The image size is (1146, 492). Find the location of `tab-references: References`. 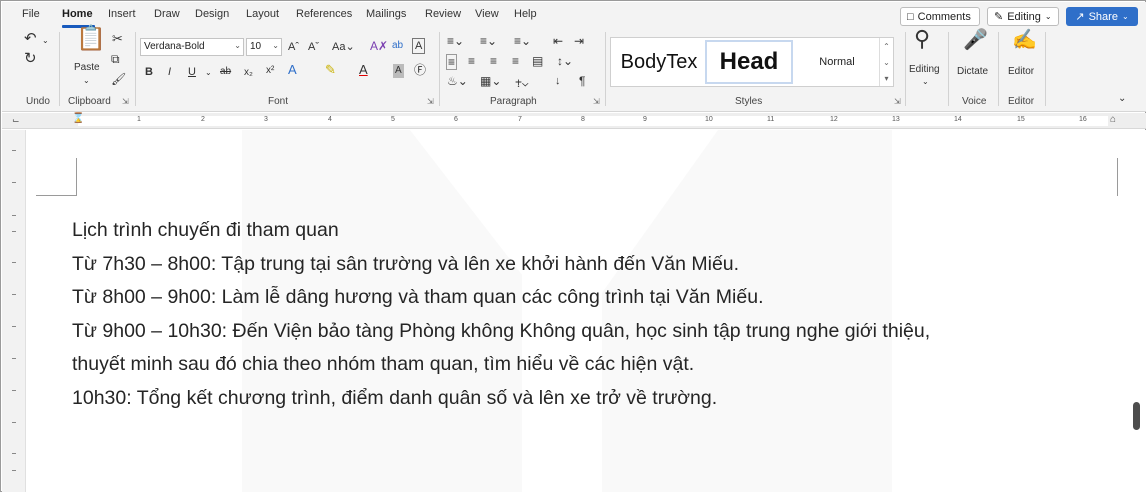

tab-references: References is located at coordinates (324, 14).